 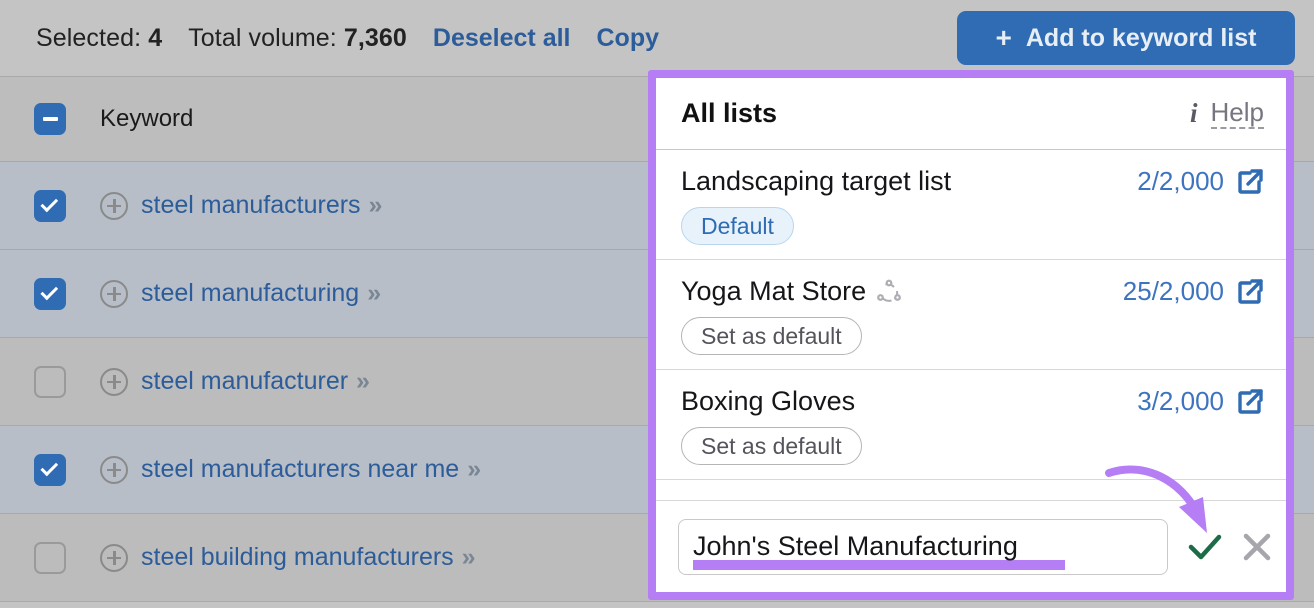 What do you see at coordinates (502, 38) in the screenshot?
I see `deselect-all-link: Deselect all` at bounding box center [502, 38].